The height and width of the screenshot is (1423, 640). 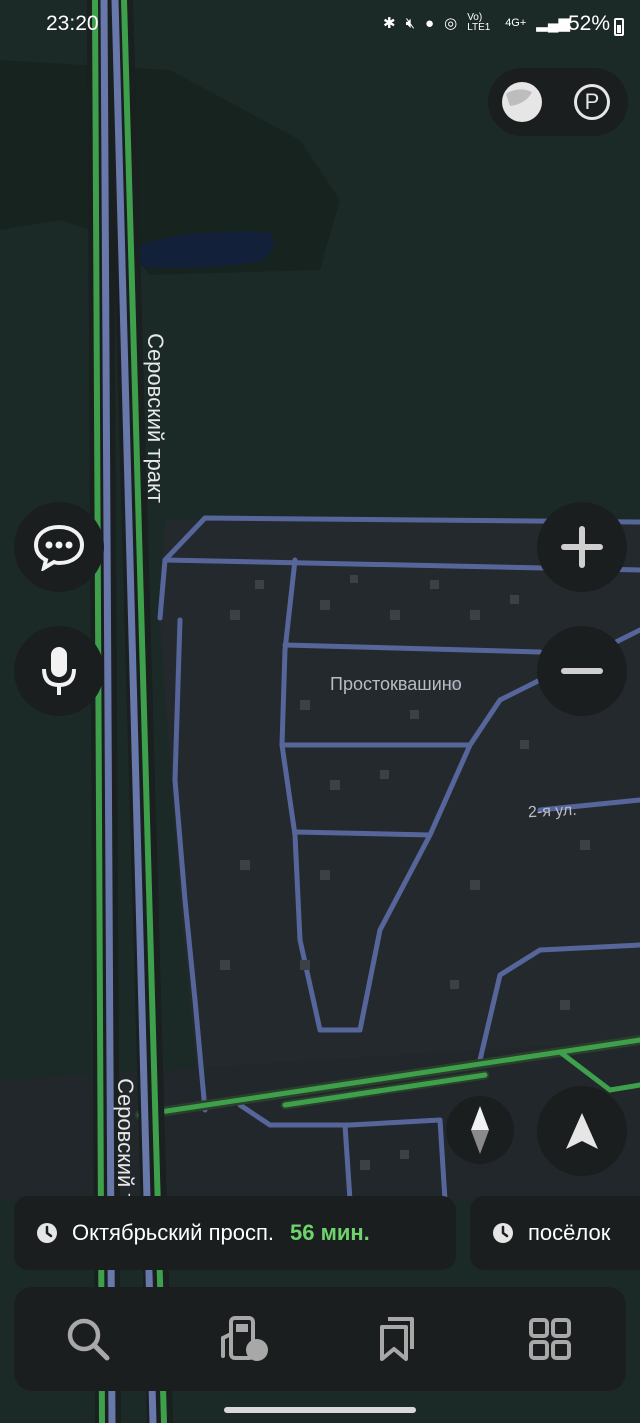 I want to click on status-bar: 23:20 ✱ 🔇︎ ● ◎ Vo) LTE1 4G+ ▂▄▆ 52%, so click(x=320, y=22).